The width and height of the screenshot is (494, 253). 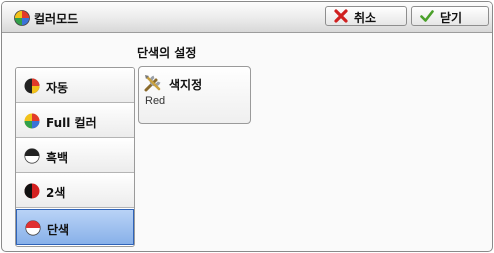 What do you see at coordinates (32, 121) in the screenshot?
I see `full-color-icon` at bounding box center [32, 121].